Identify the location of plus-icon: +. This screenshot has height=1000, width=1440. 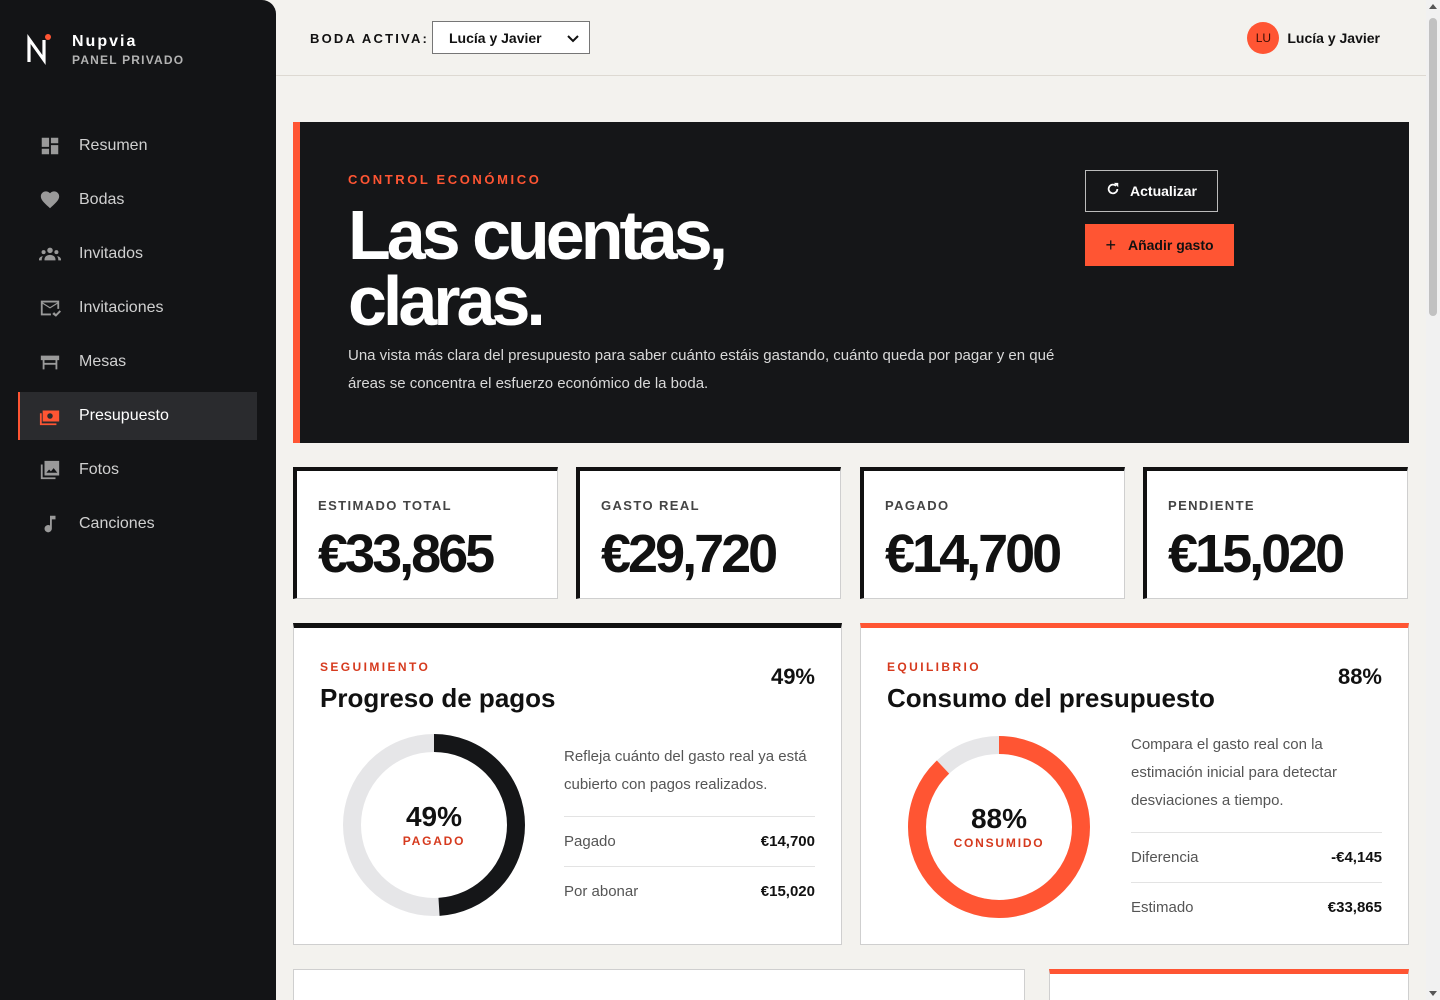
(1110, 244).